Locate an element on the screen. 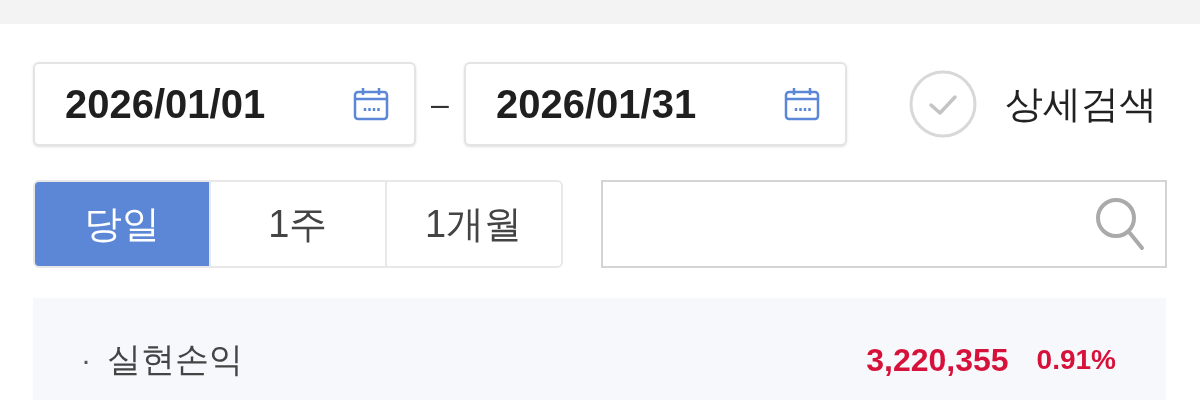  date-field: 2026/01/31 is located at coordinates (655, 104).